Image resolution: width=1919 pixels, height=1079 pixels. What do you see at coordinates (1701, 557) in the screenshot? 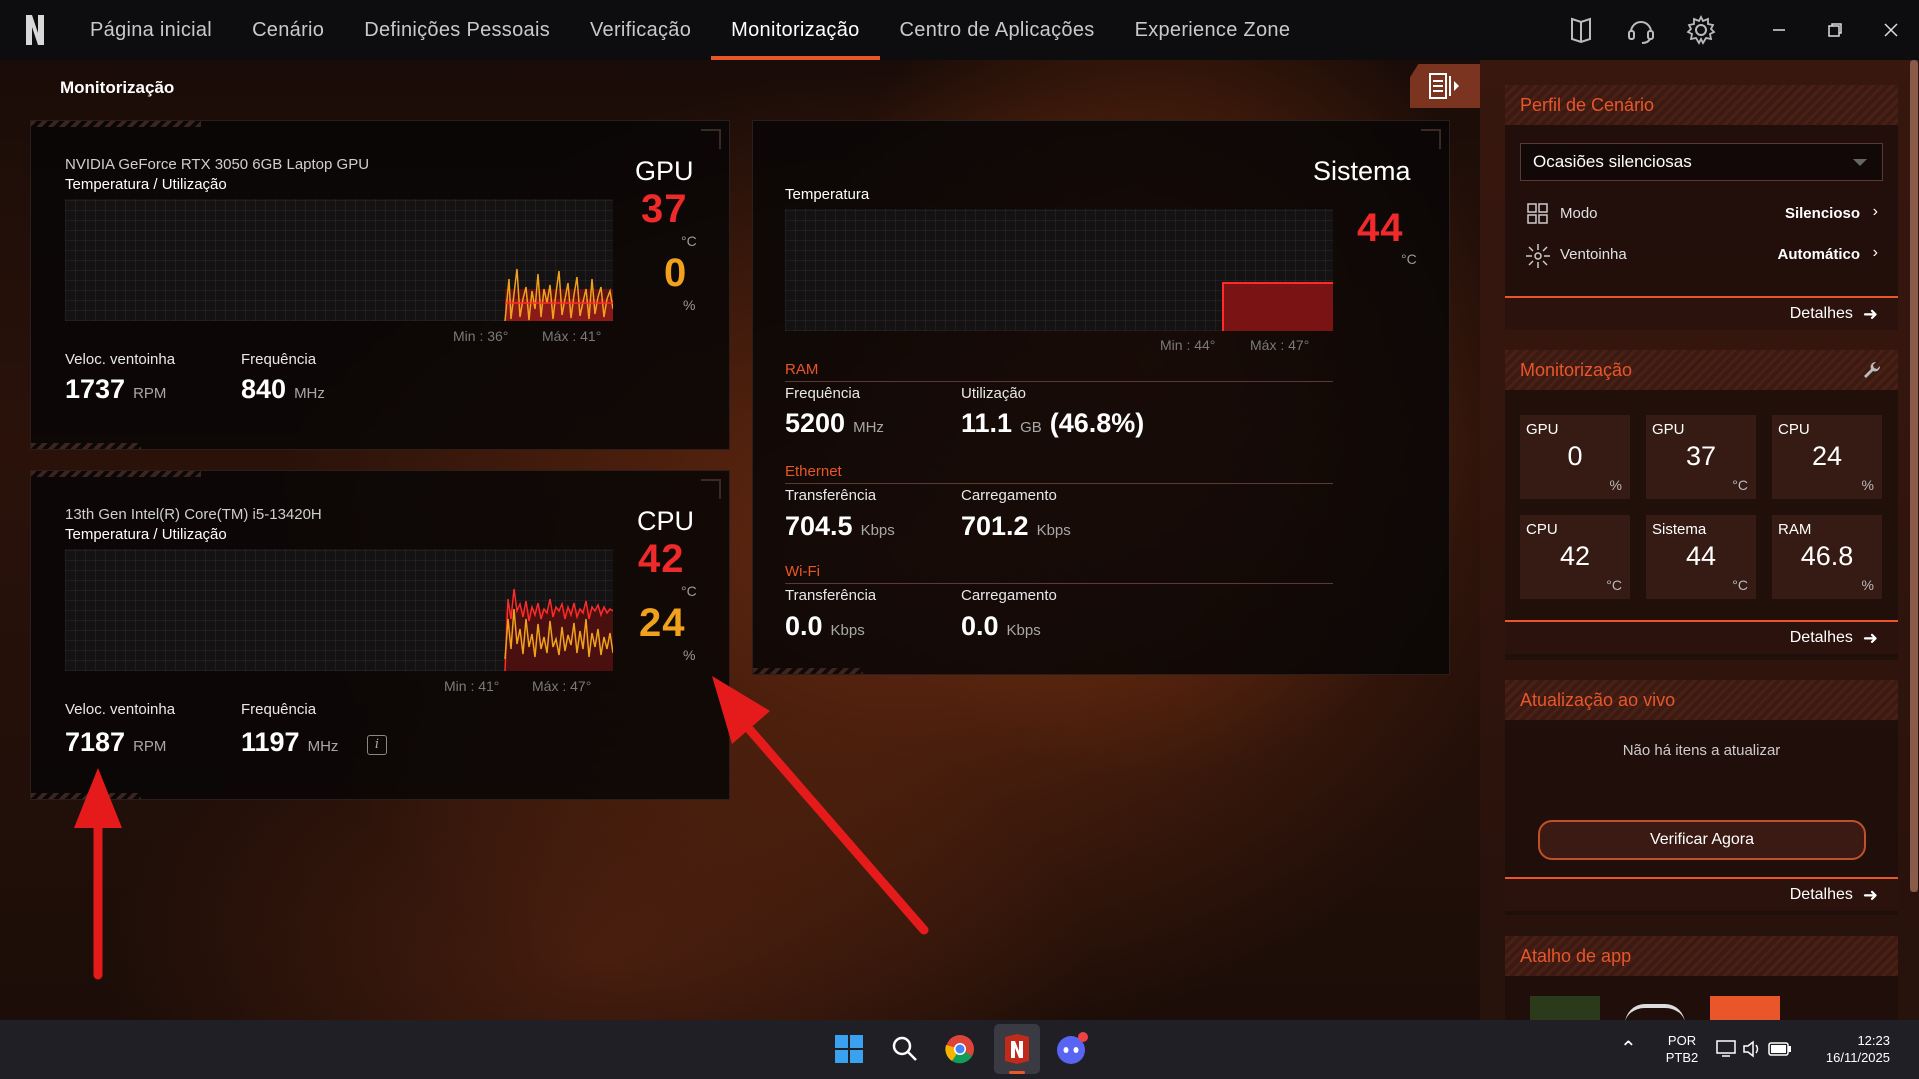
I see `monitor-tile-system-temp: Sistema 44 °C` at bounding box center [1701, 557].